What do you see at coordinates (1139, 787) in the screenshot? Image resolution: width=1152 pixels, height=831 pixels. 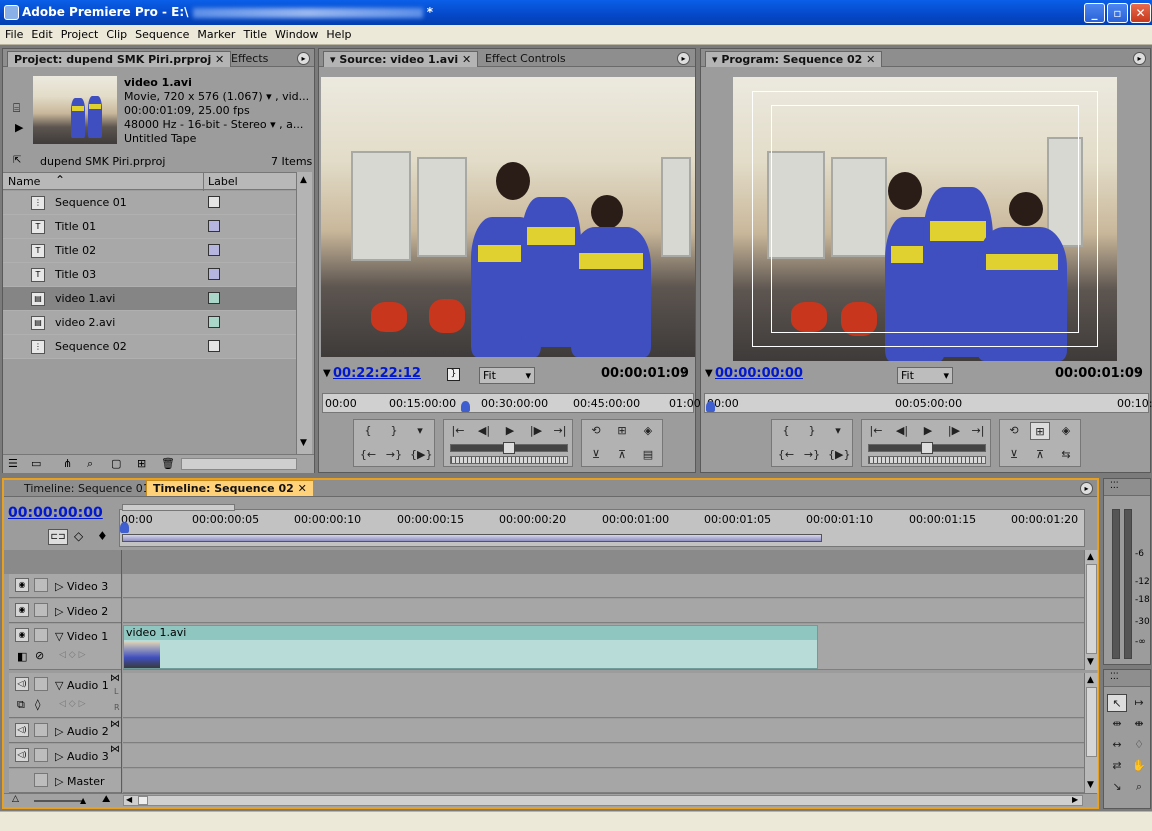 I see `zoom-tool-icon: ⌕` at bounding box center [1139, 787].